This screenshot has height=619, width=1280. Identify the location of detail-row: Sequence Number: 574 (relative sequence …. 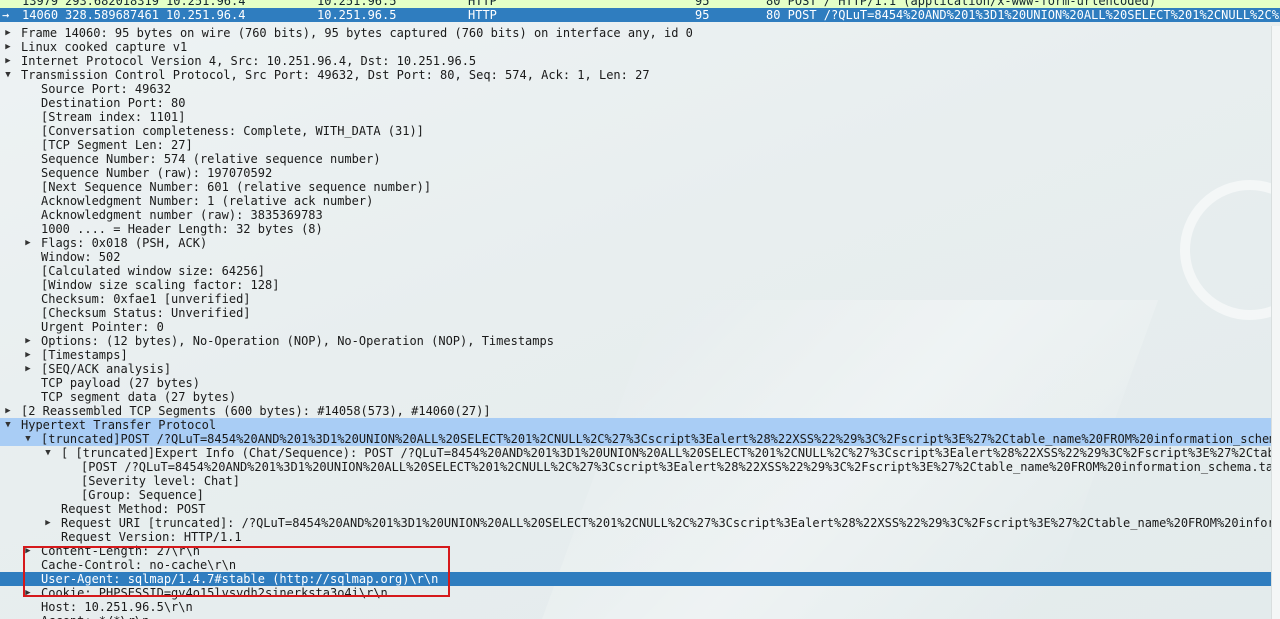
(636, 159).